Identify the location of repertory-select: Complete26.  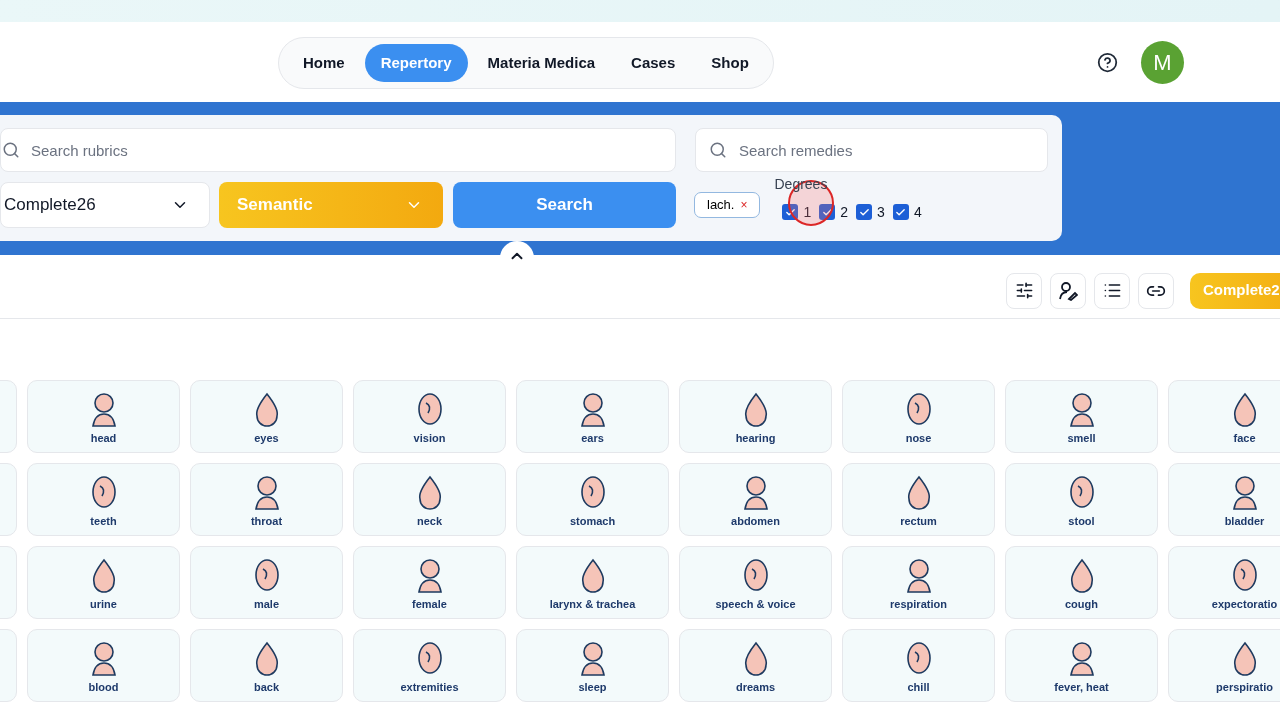
(105, 205).